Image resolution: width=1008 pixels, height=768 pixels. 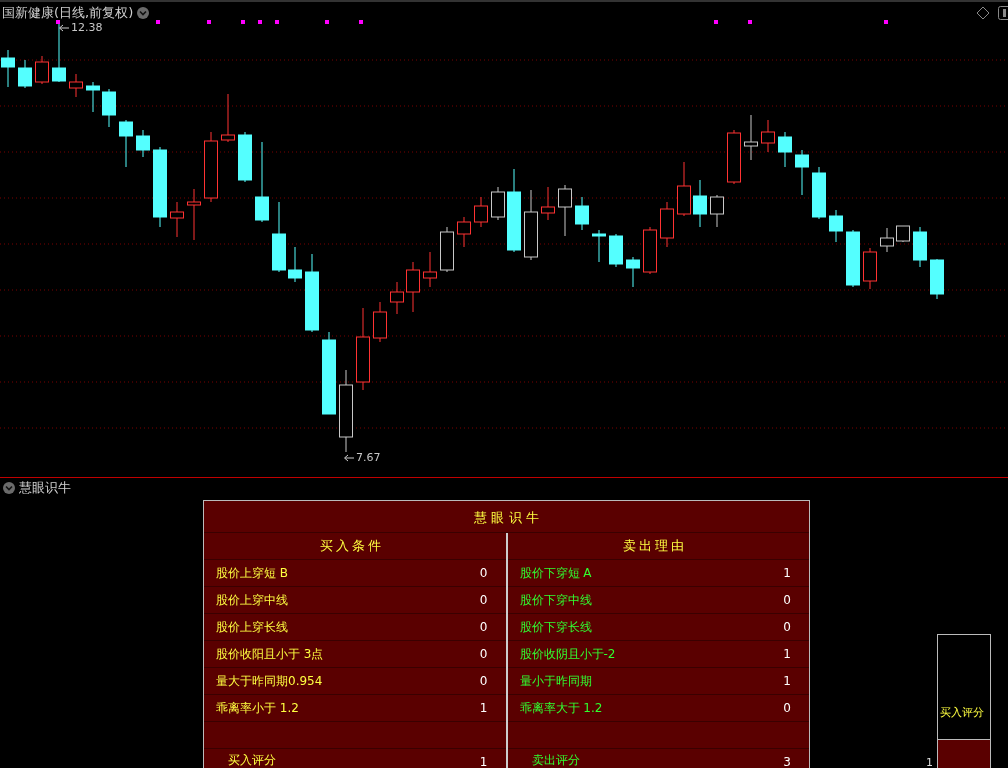 I want to click on indicator-title: 慧眼识牛, so click(x=45, y=487).